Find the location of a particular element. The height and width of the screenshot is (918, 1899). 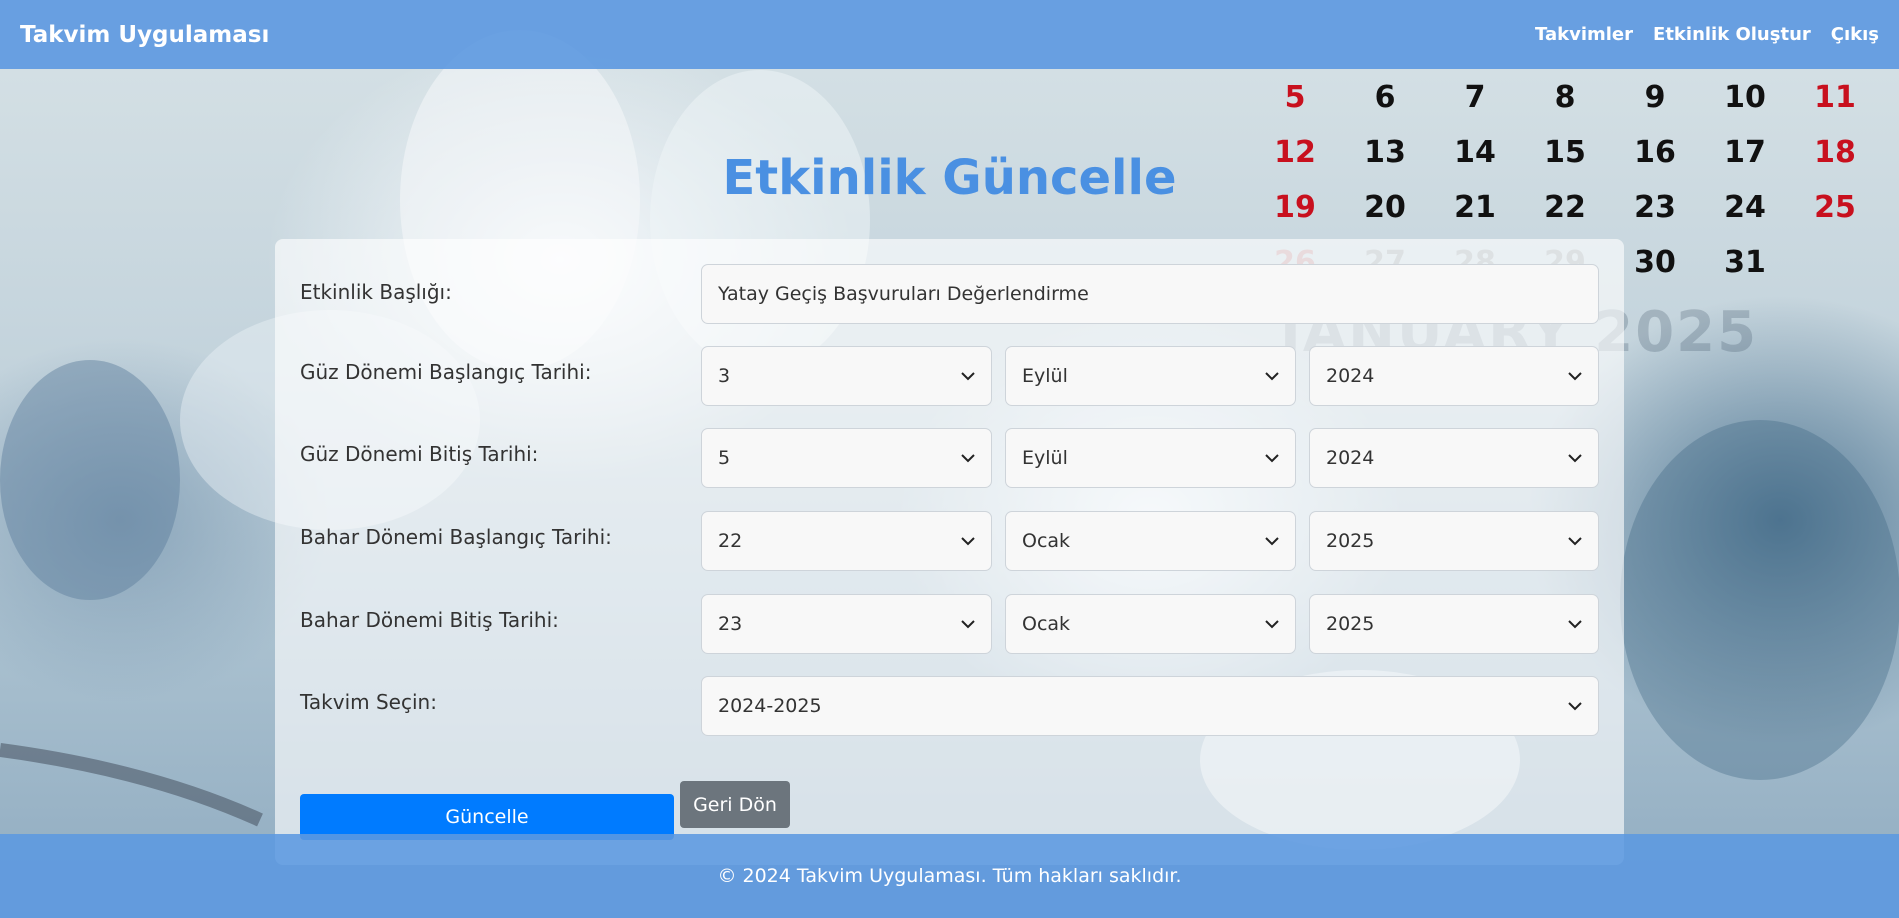

fall-start-year-select: 2024 is located at coordinates (1454, 376).